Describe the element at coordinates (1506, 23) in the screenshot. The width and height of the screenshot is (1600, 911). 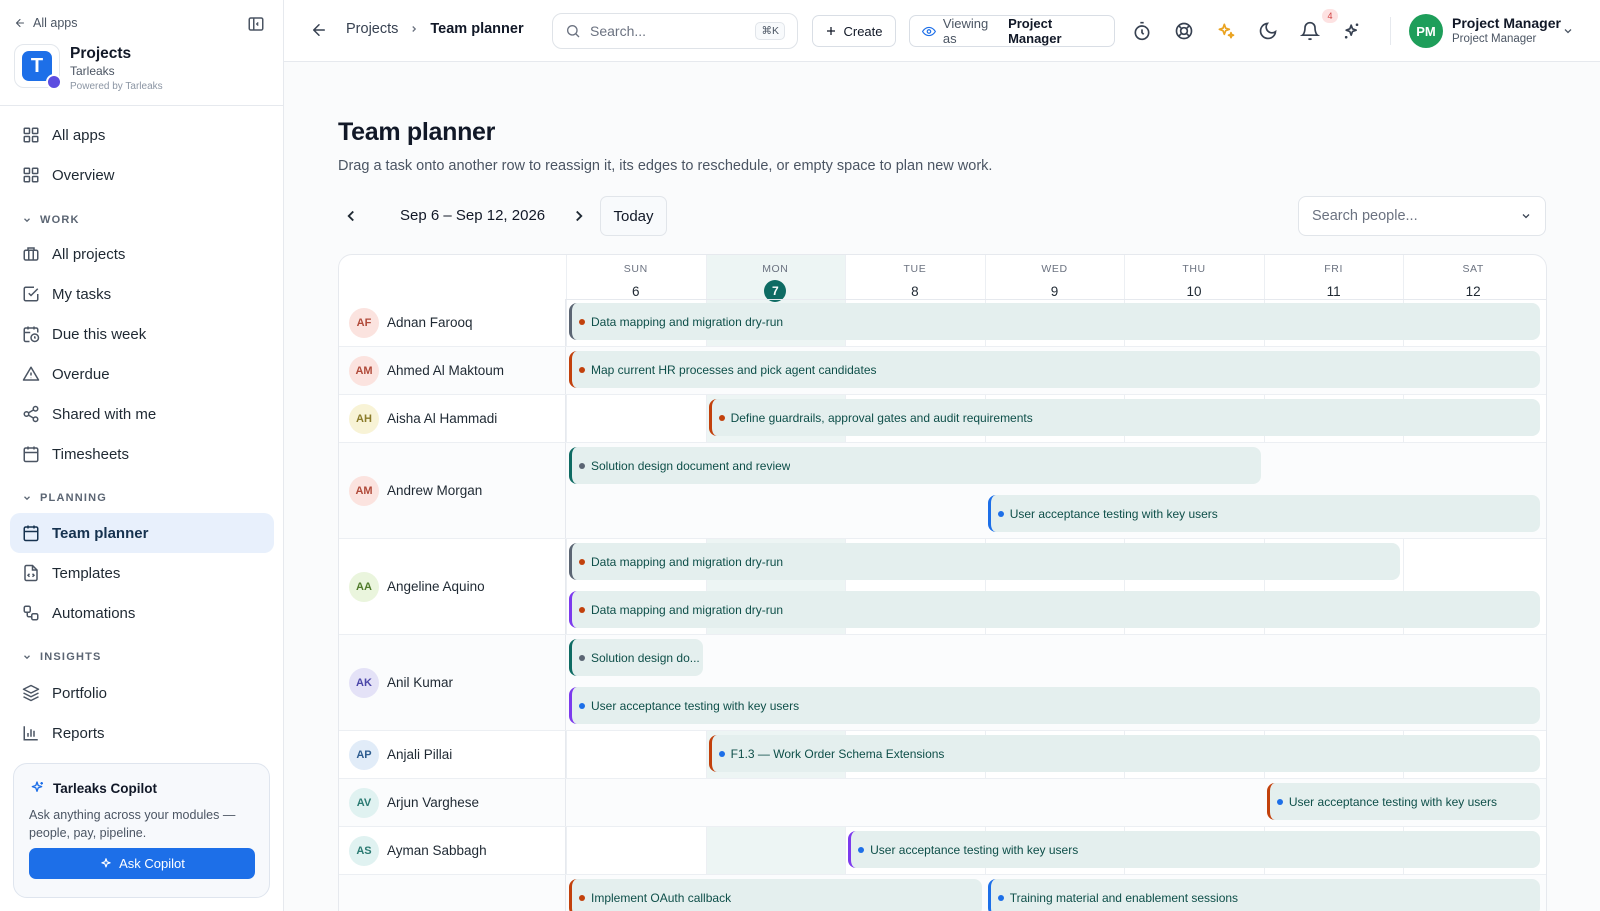
I see `user-name: Project Manager` at that location.